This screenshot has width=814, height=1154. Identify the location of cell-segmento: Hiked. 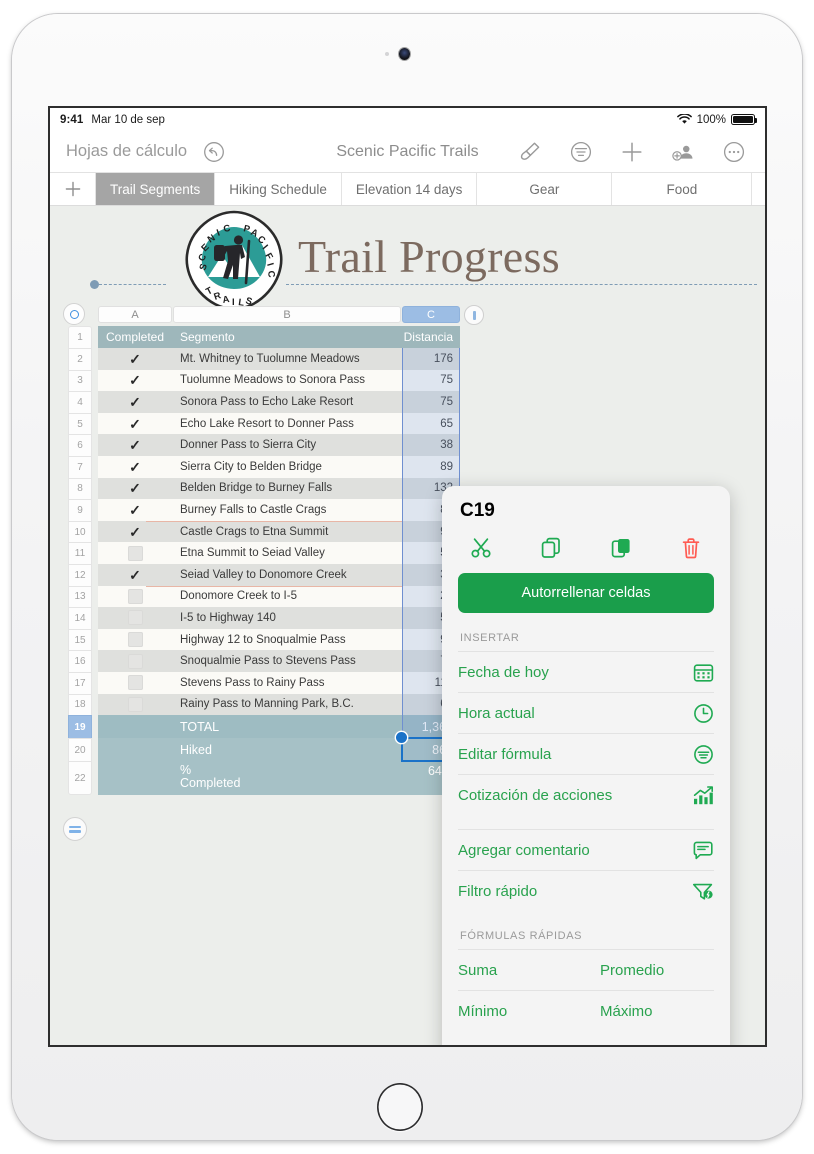
(287, 750).